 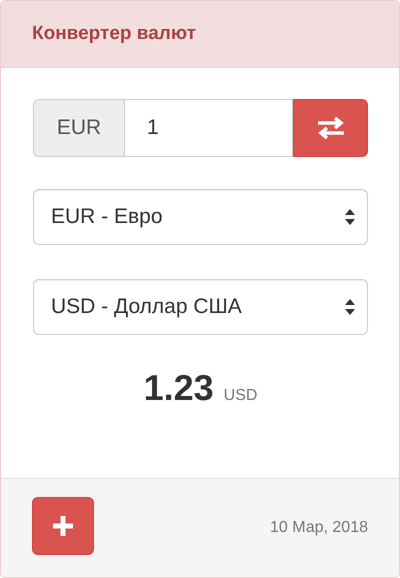 I want to click on result-currency: USD, so click(x=241, y=396).